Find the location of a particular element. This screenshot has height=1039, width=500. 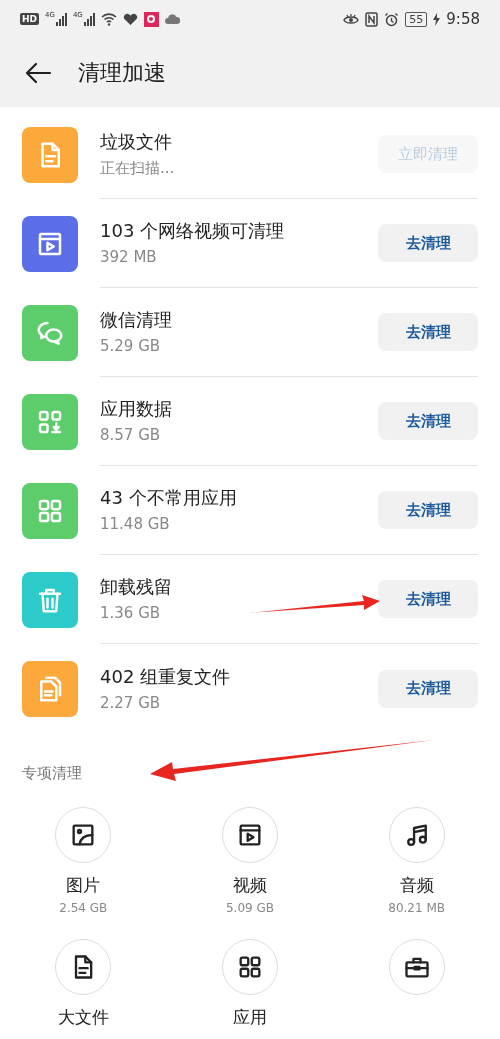

charging-icon is located at coordinates (437, 19).